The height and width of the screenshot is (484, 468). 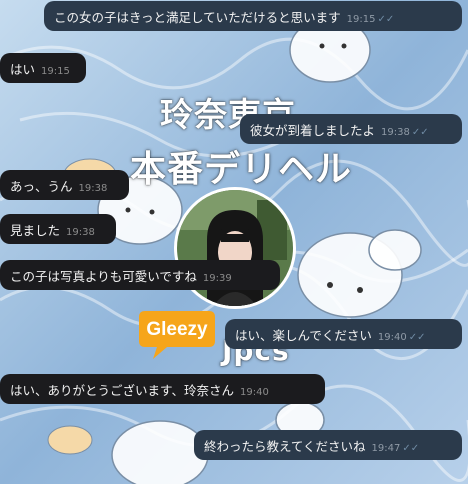 I want to click on message-text: はい、ありがとうございます、玲奈さん, so click(x=122, y=390).